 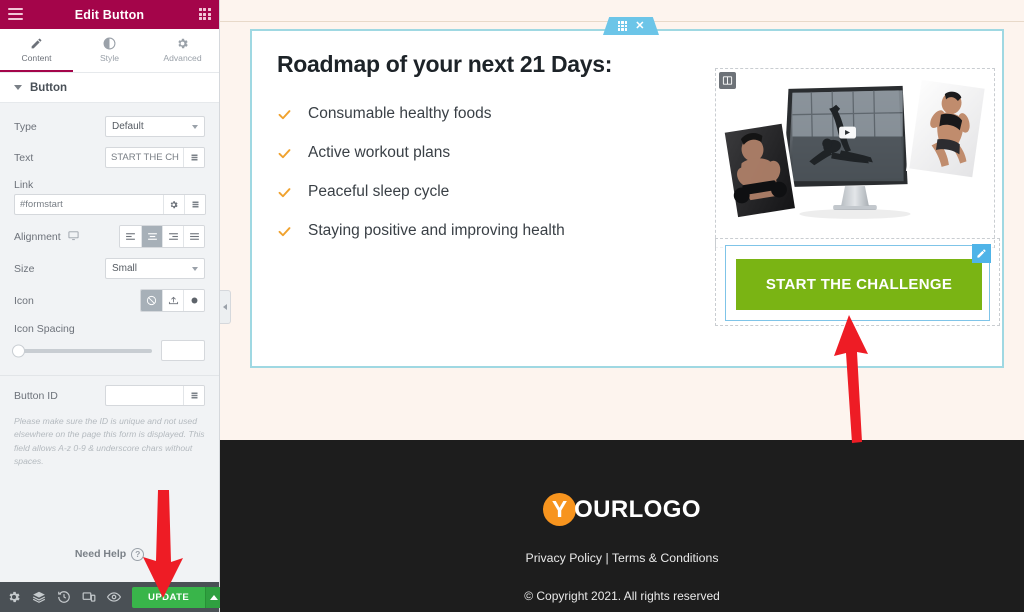 I want to click on desktop-icon, so click(x=73, y=237).